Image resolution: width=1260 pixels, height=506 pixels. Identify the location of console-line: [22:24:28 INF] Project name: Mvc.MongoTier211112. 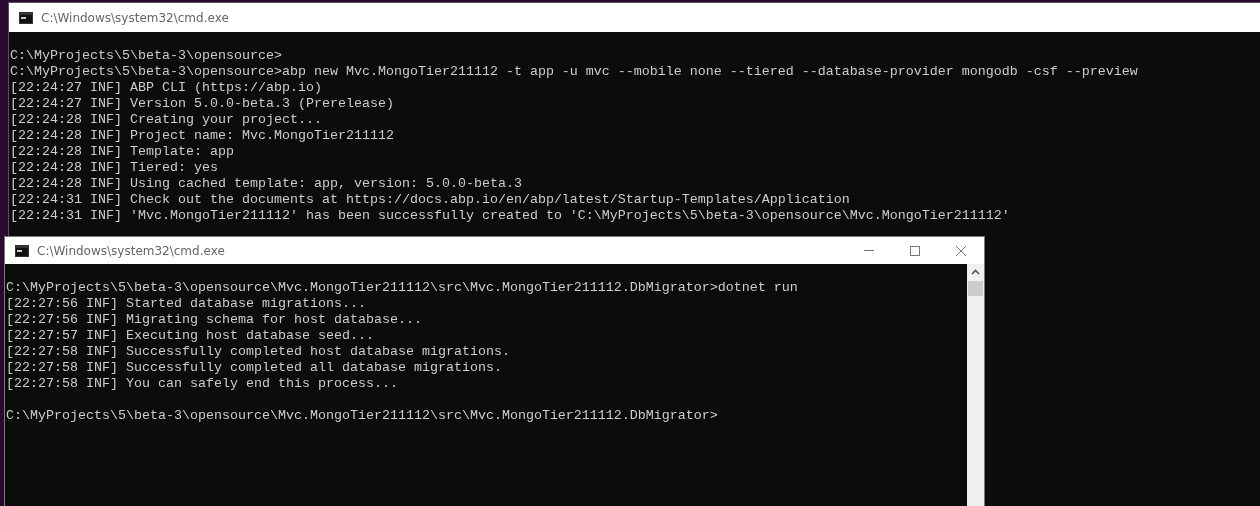
(202, 135).